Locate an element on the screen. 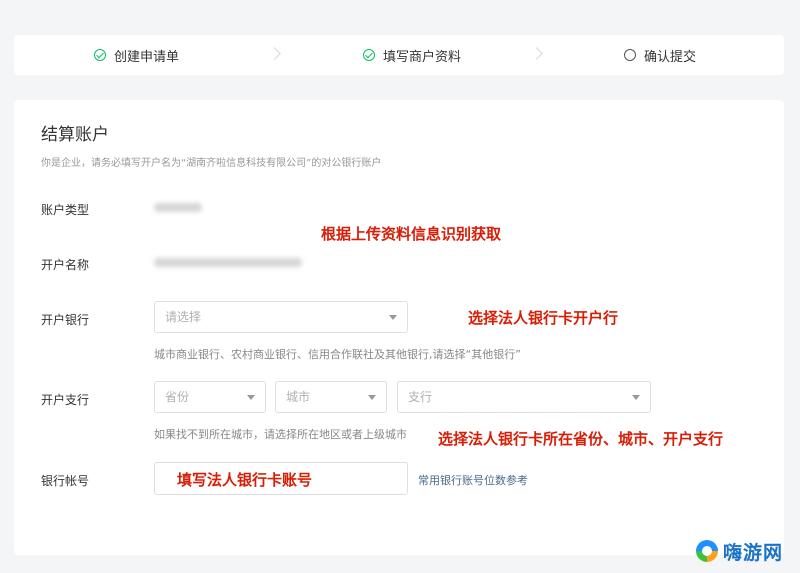 This screenshot has width=800, height=573. step-progress-bar: 创建申请单 填写商户资料 确认提交 is located at coordinates (399, 55).